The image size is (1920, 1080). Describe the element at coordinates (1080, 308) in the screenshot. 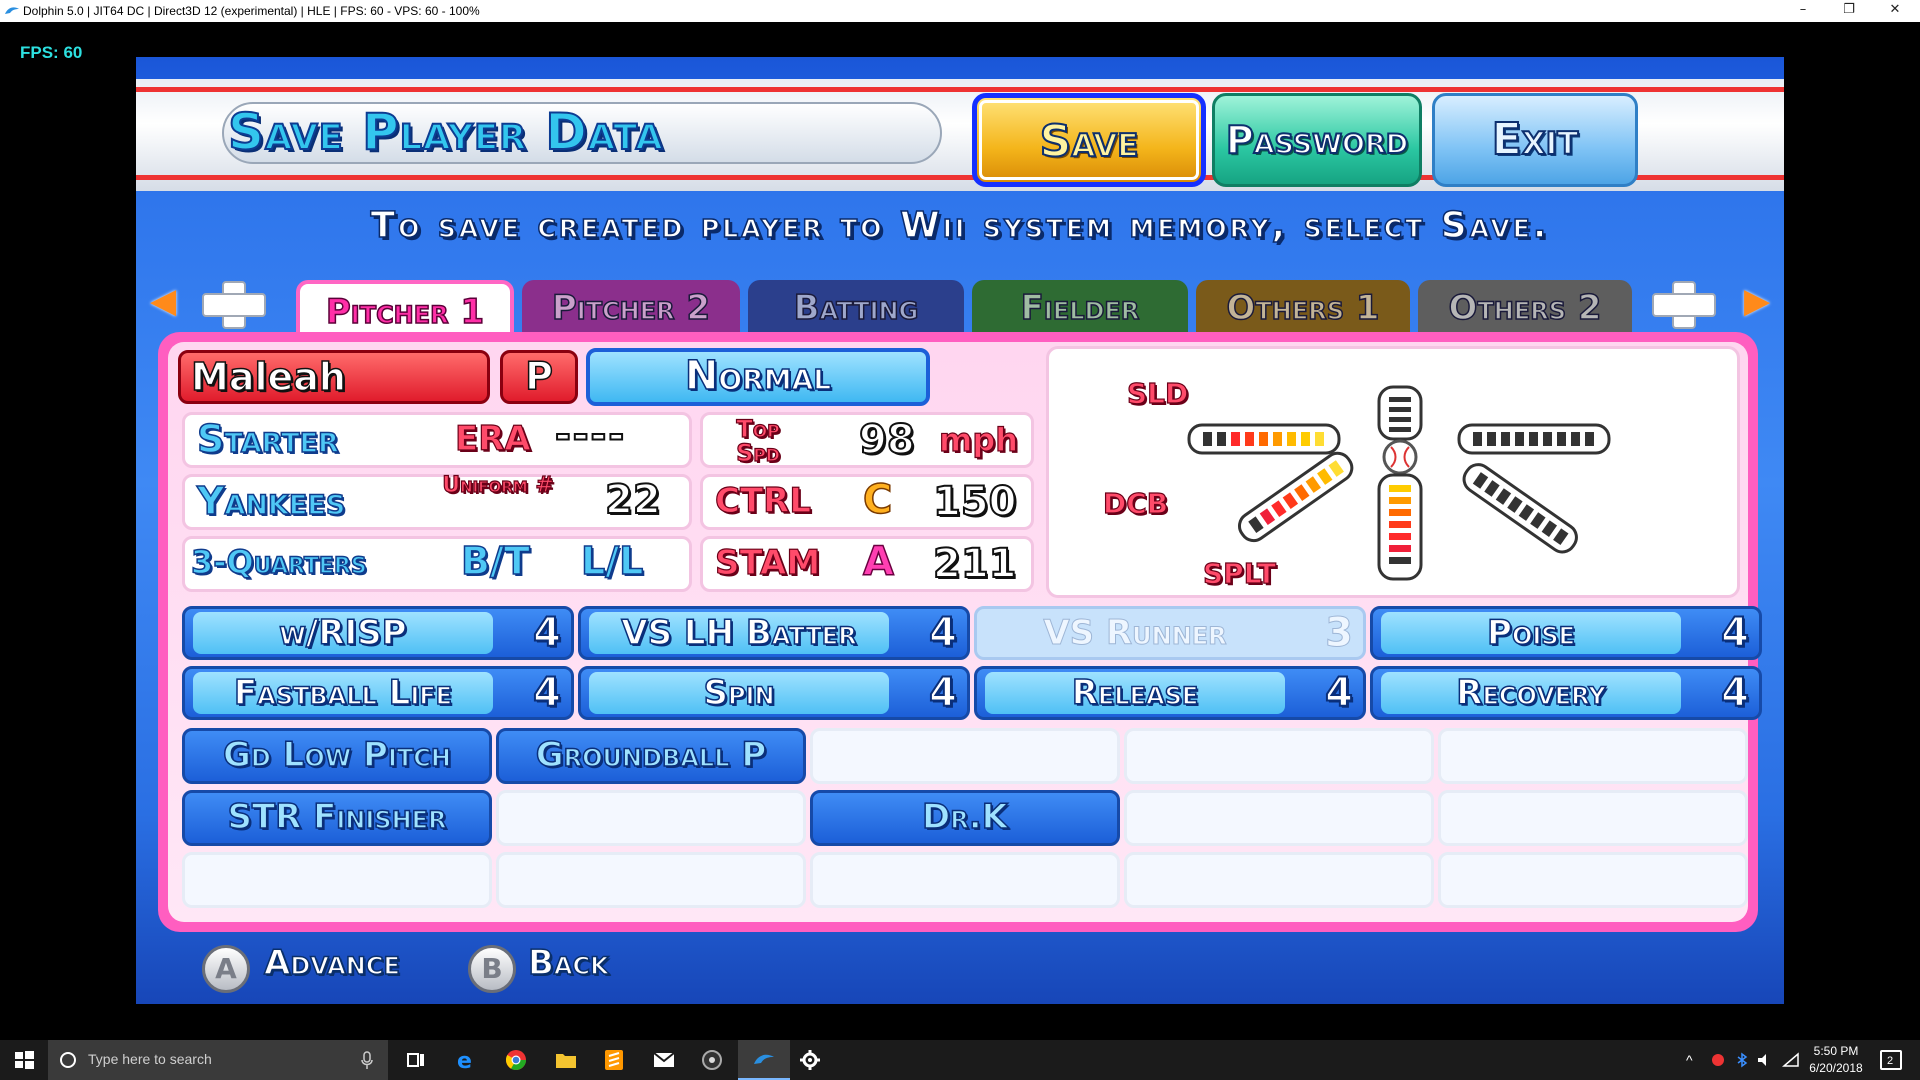

I see `tab-fielder: Fielder` at that location.